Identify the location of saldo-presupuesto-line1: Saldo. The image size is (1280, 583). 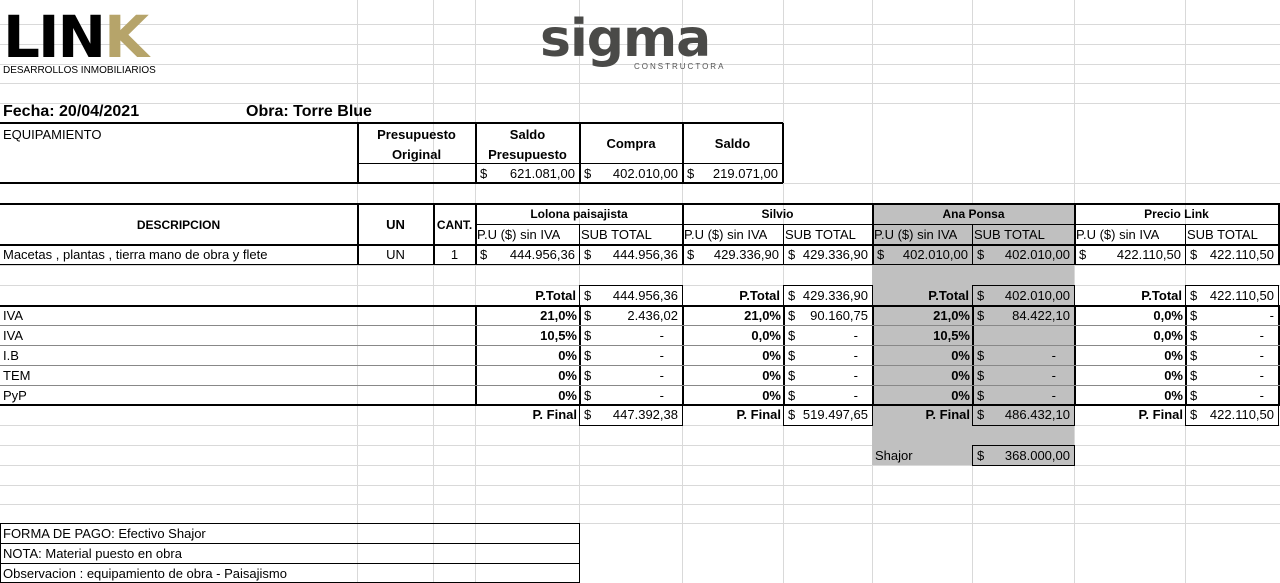
(527, 134).